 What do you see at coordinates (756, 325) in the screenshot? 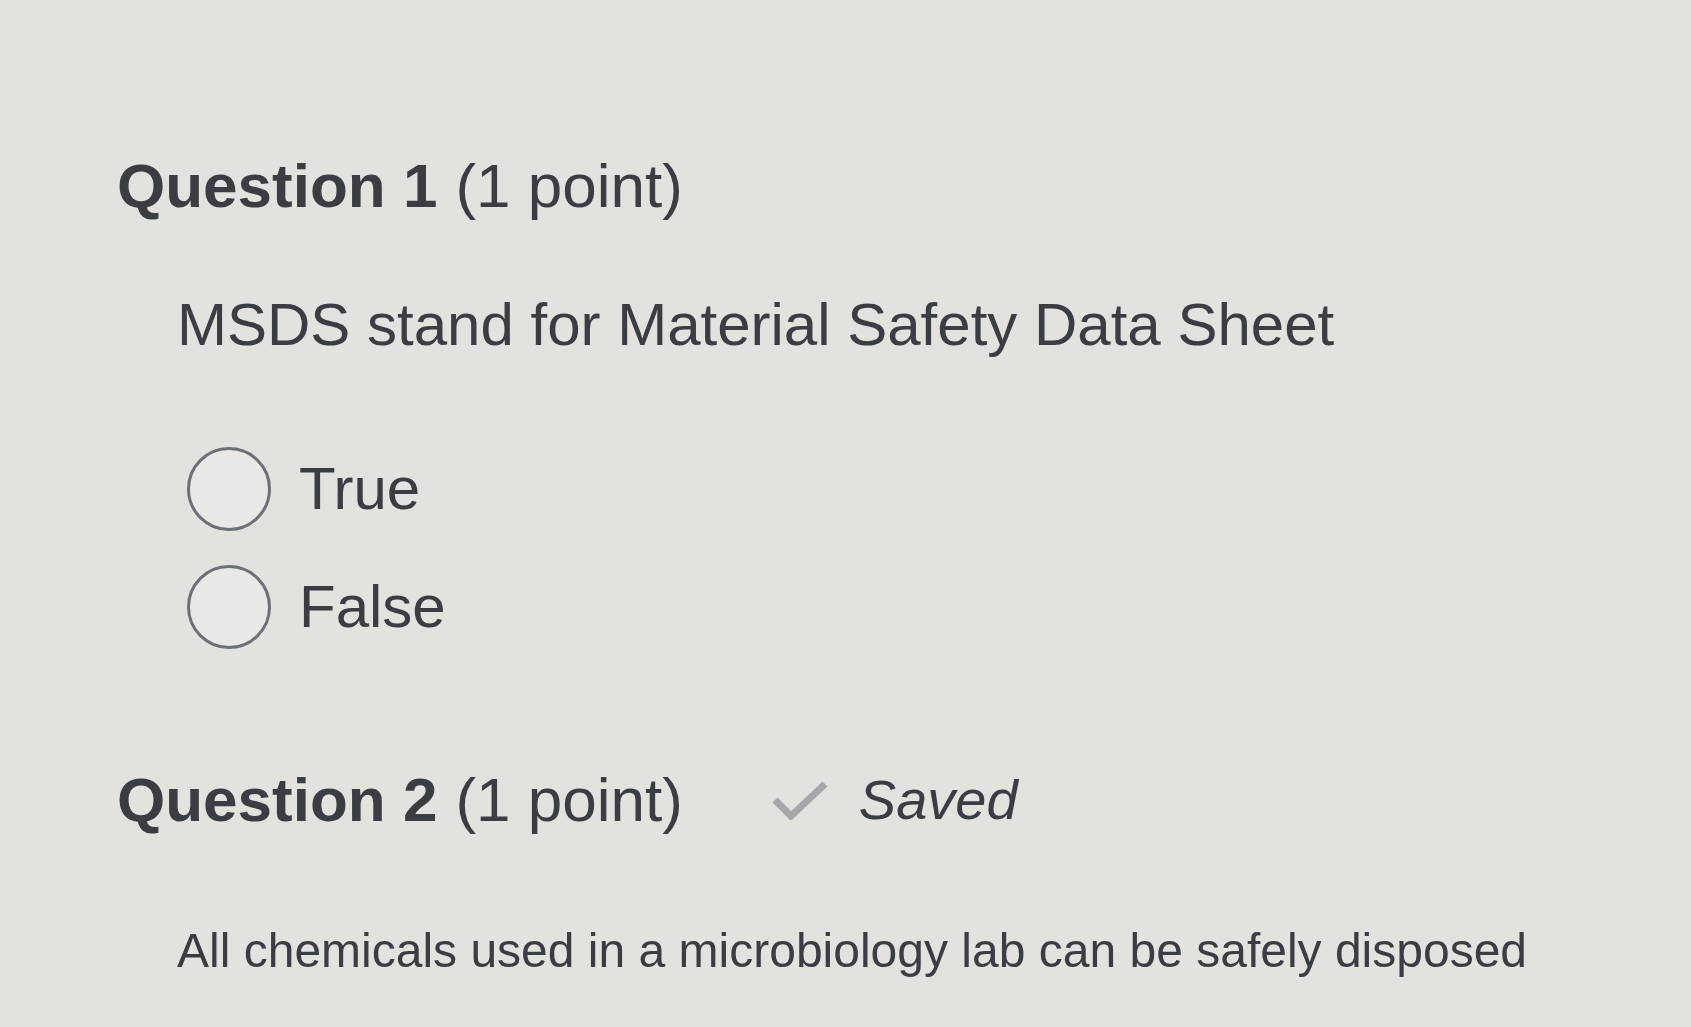
I see `question-prompt: MSDS stand for Material Safety Data Sheet` at bounding box center [756, 325].